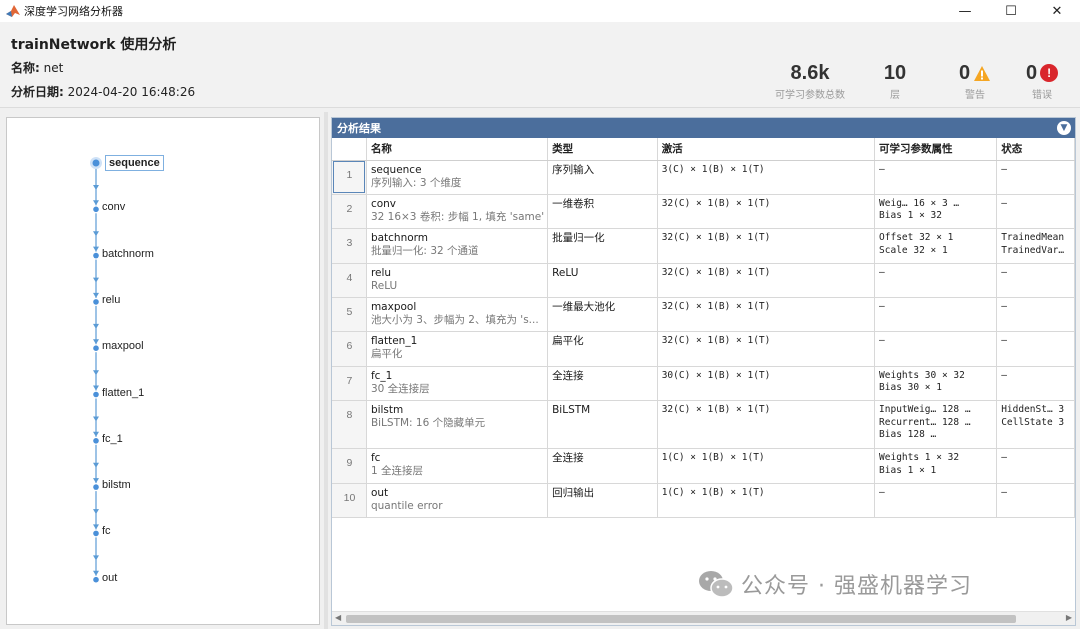  I want to click on horizontal-scrollbar: ◀ ▶, so click(703, 618).